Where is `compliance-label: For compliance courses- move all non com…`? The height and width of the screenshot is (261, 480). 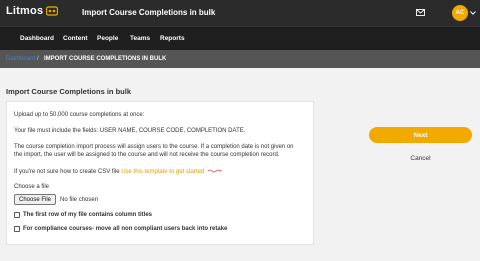
compliance-label: For compliance courses- move all non com… is located at coordinates (125, 229).